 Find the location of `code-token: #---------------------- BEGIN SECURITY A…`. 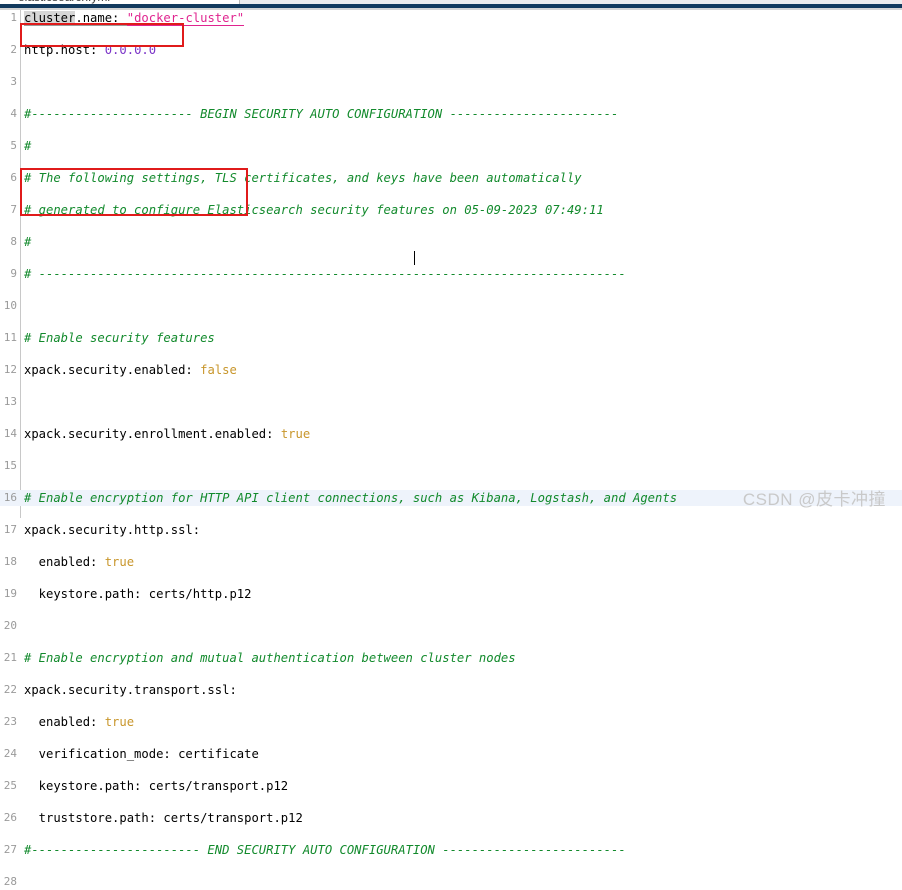

code-token: #---------------------- BEGIN SECURITY A… is located at coordinates (321, 114).